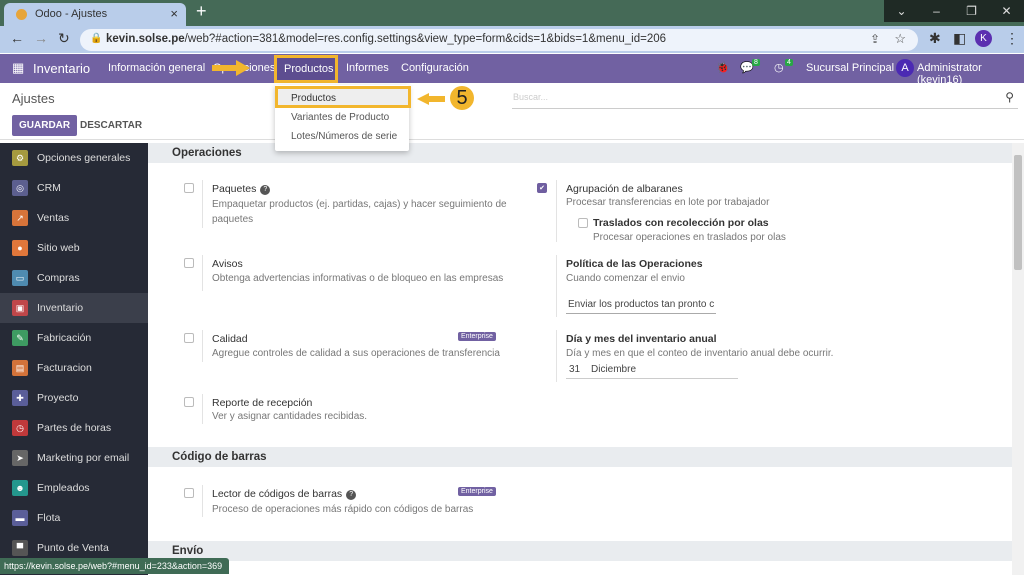 This screenshot has width=1024, height=575. Describe the element at coordinates (74, 488) in the screenshot. I see `sidebar-item-empleados: ☻ Empleados` at that location.